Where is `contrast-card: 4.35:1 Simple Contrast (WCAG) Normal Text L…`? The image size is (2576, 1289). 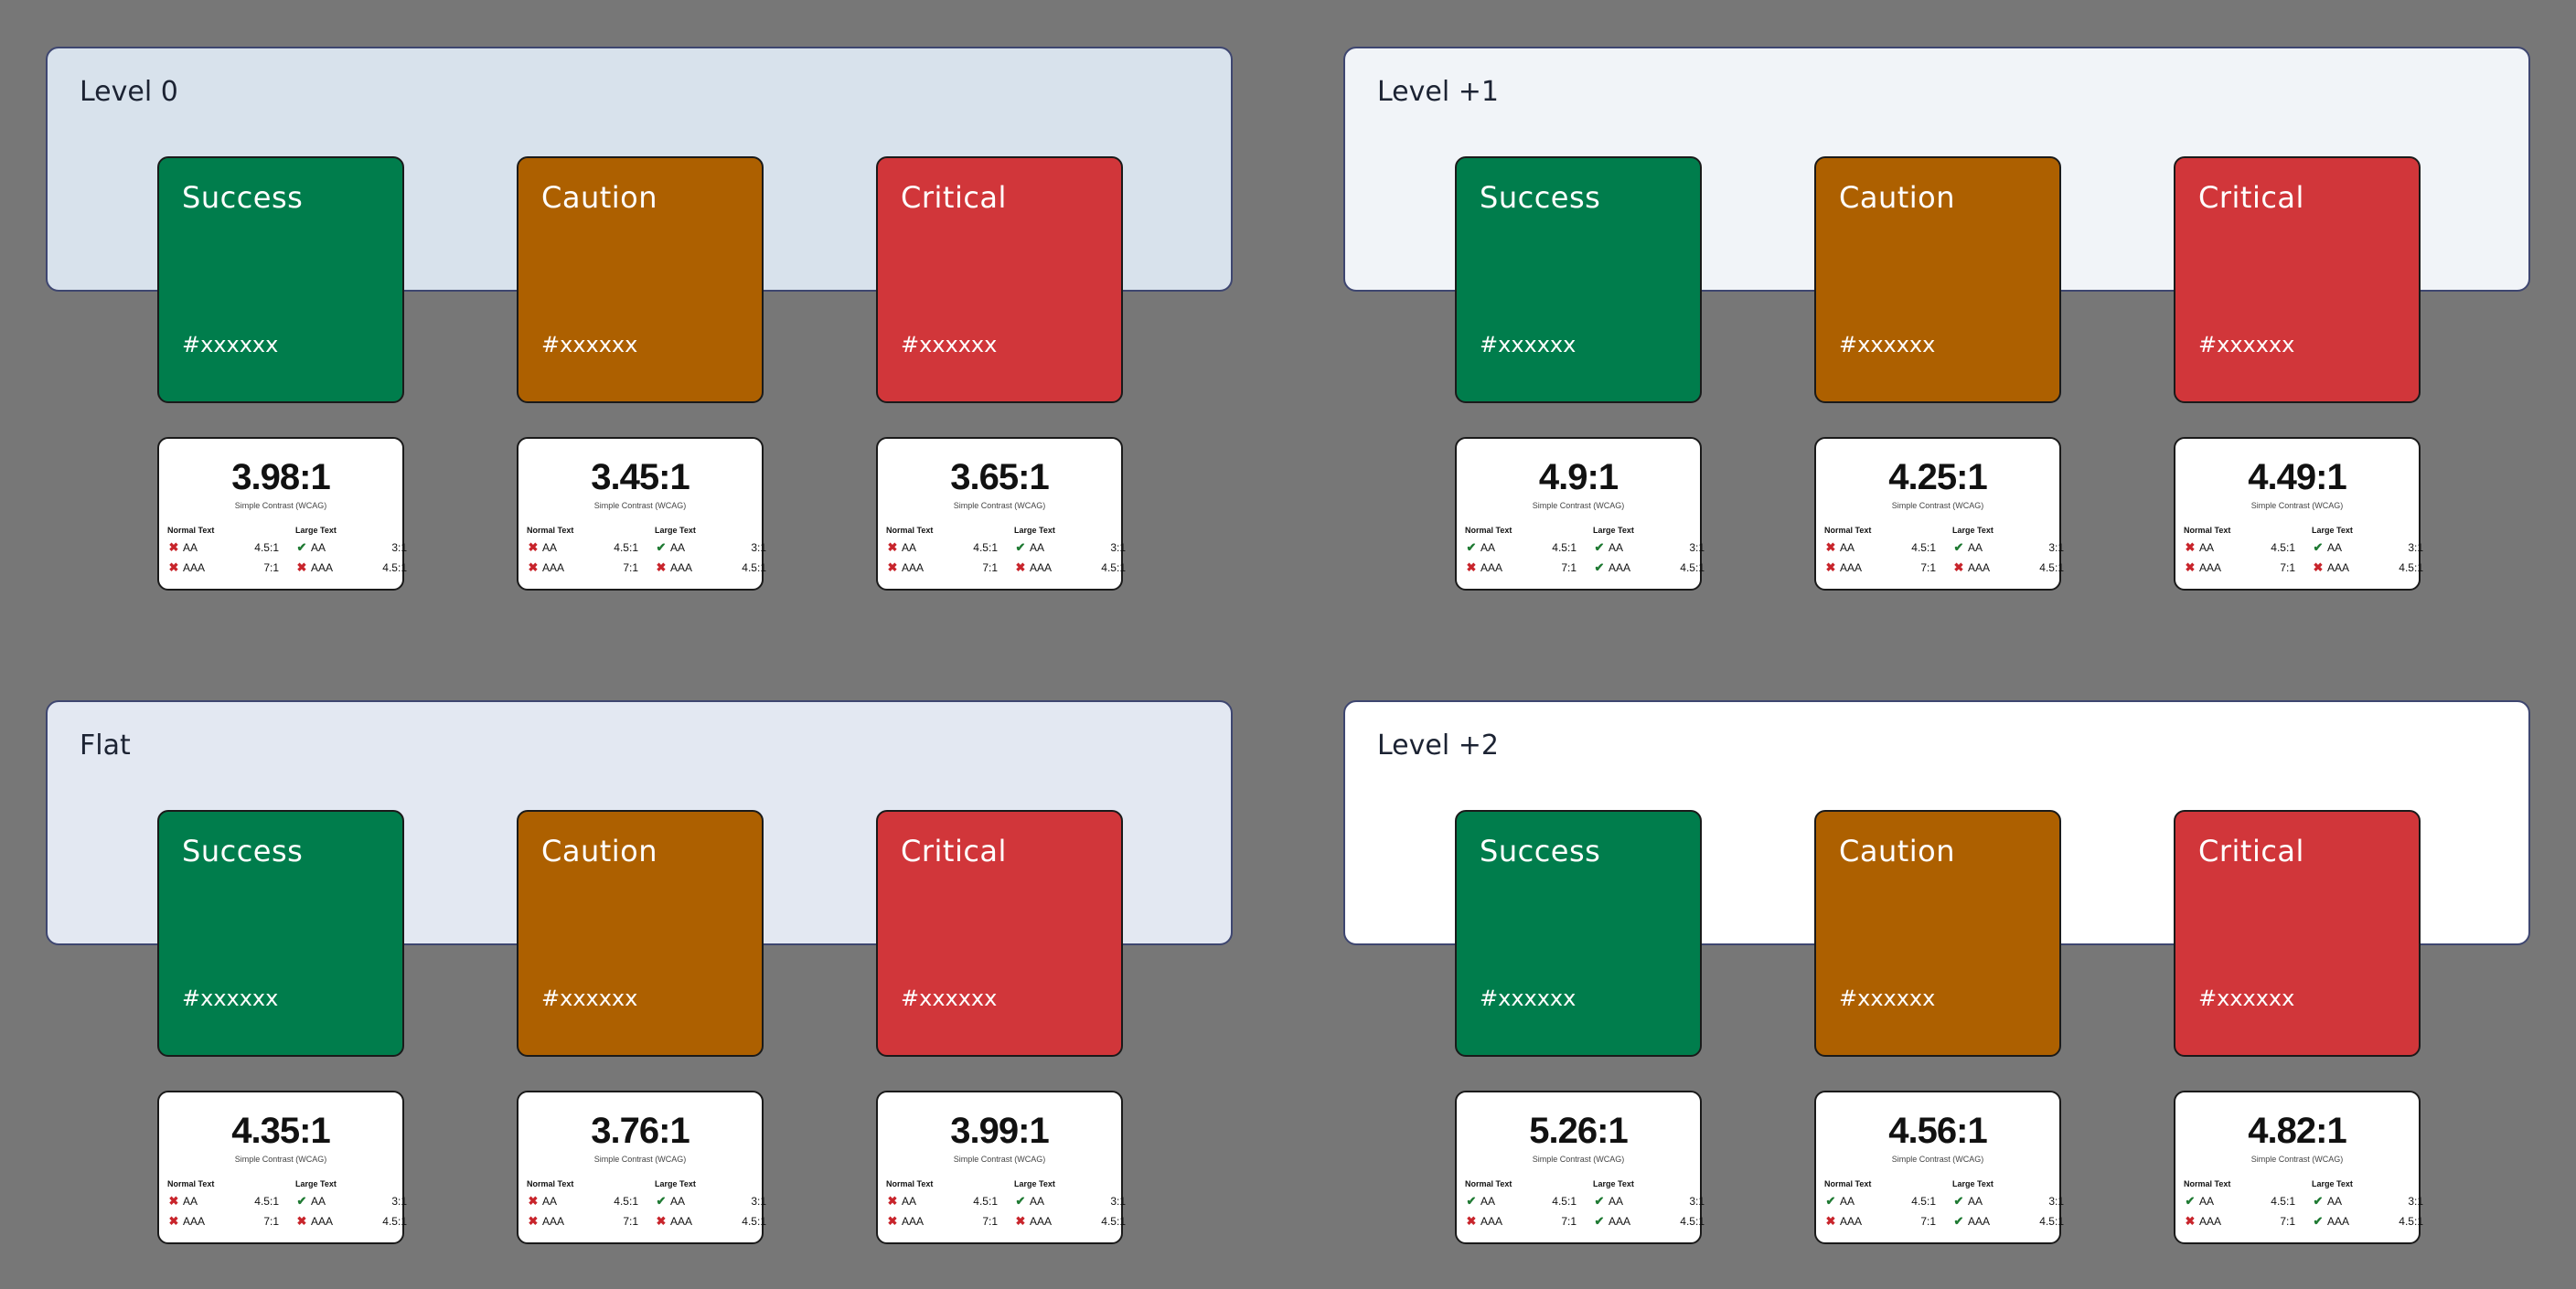 contrast-card: 4.35:1 Simple Contrast (WCAG) Normal Text L… is located at coordinates (282, 1167).